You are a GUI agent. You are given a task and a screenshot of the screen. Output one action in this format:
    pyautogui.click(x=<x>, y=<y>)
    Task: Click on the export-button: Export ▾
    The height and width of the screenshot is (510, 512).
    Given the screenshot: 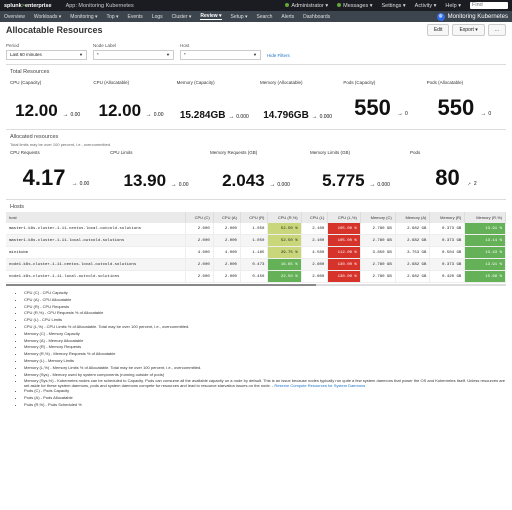 What is the action you would take?
    pyautogui.click(x=468, y=30)
    